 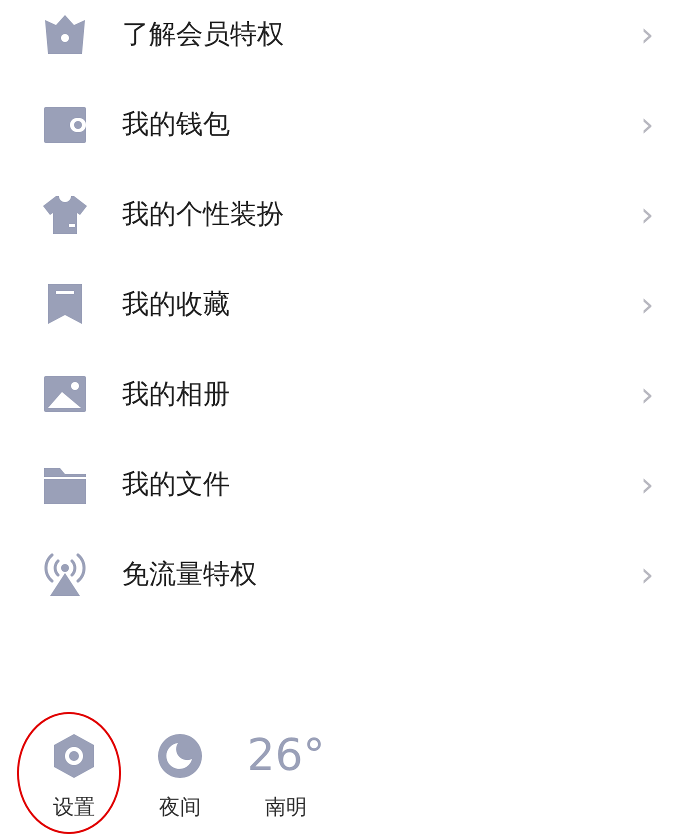 I want to click on menu-label: 我的文件, so click(x=176, y=485).